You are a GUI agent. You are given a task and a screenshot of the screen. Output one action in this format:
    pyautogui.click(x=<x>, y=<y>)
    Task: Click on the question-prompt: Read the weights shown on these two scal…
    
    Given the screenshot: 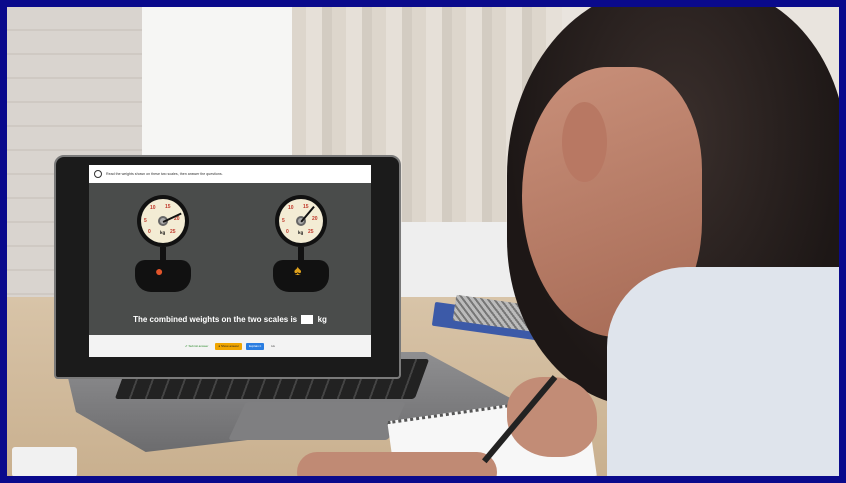 What is the action you would take?
    pyautogui.click(x=164, y=174)
    